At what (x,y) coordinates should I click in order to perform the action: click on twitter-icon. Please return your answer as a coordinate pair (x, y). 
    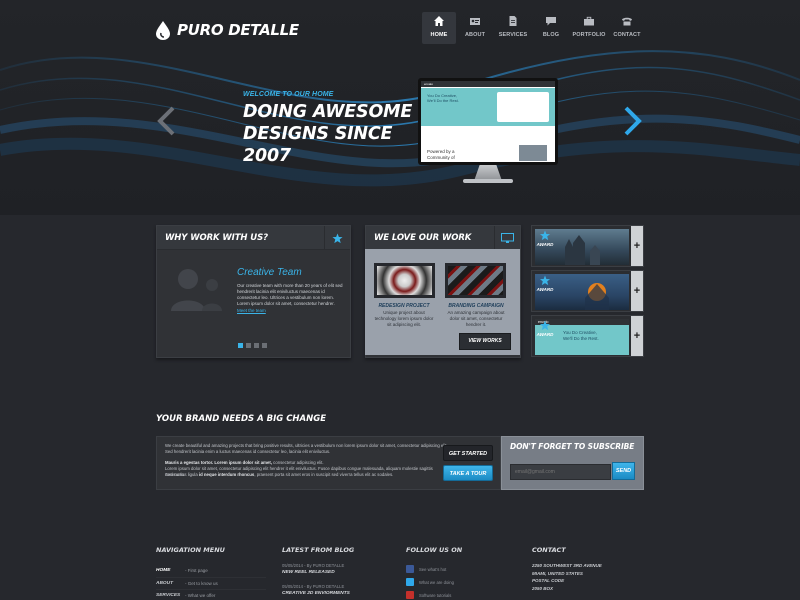
    Looking at the image, I should click on (410, 582).